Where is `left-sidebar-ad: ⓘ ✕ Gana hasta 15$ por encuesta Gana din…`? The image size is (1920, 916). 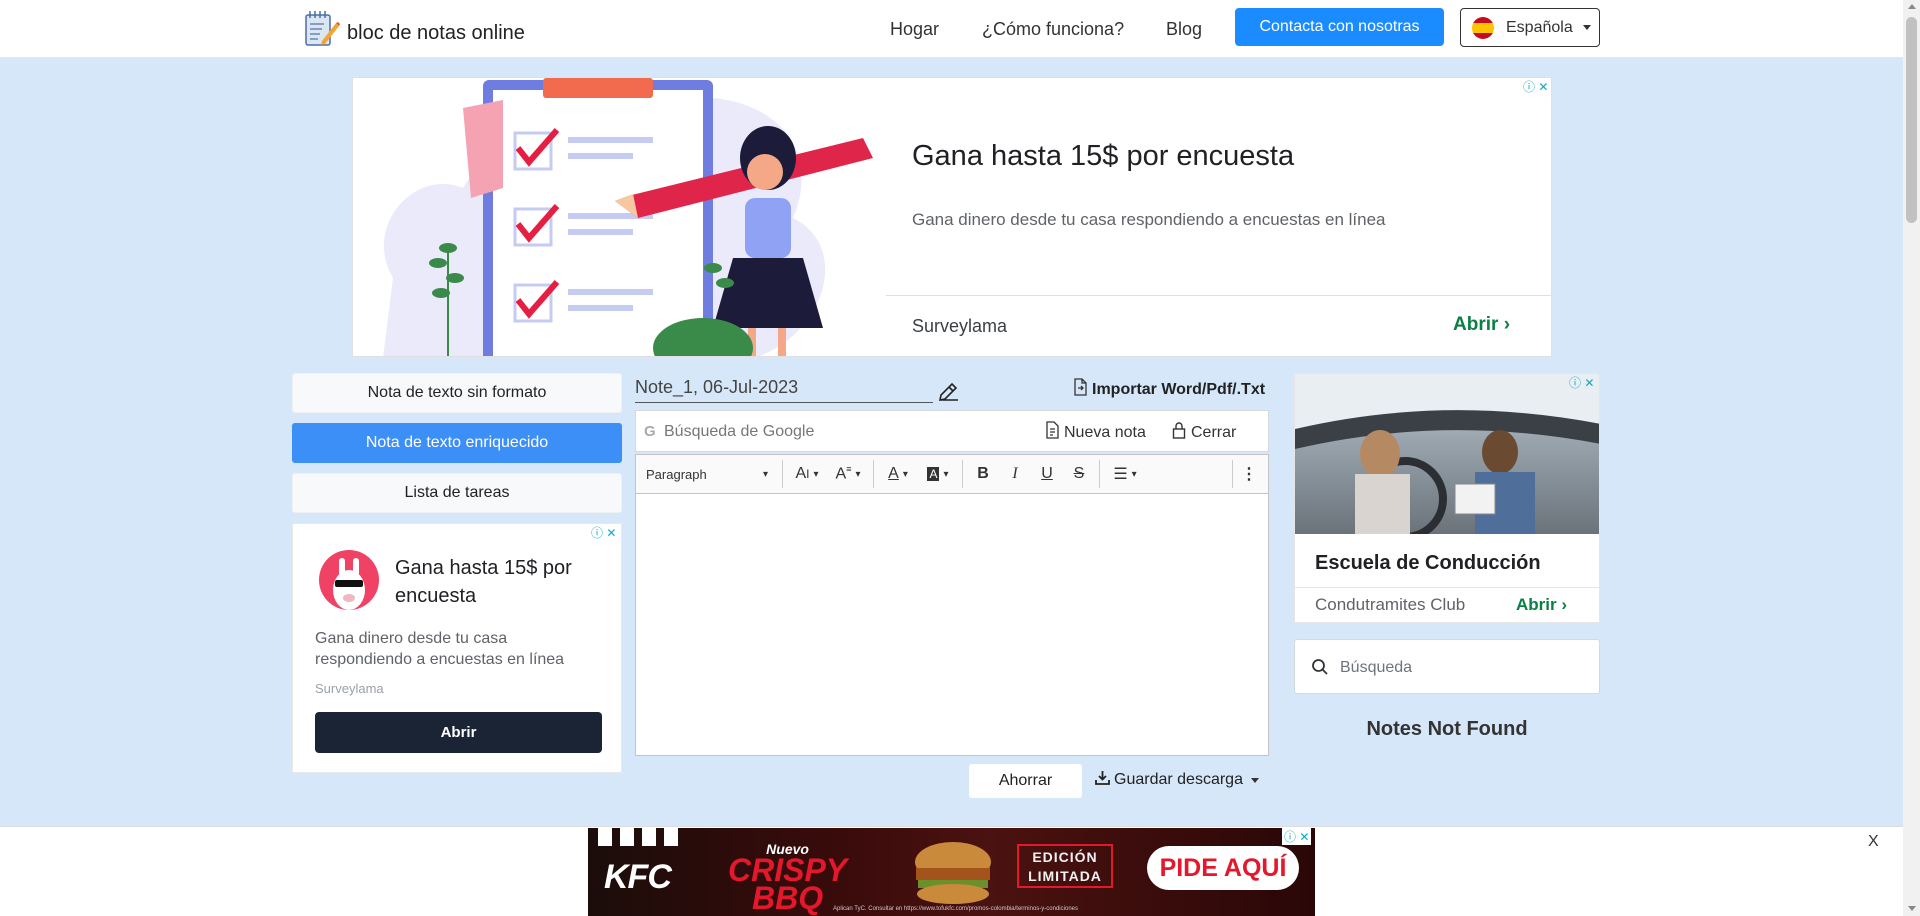 left-sidebar-ad: ⓘ ✕ Gana hasta 15$ por encuesta Gana din… is located at coordinates (457, 648).